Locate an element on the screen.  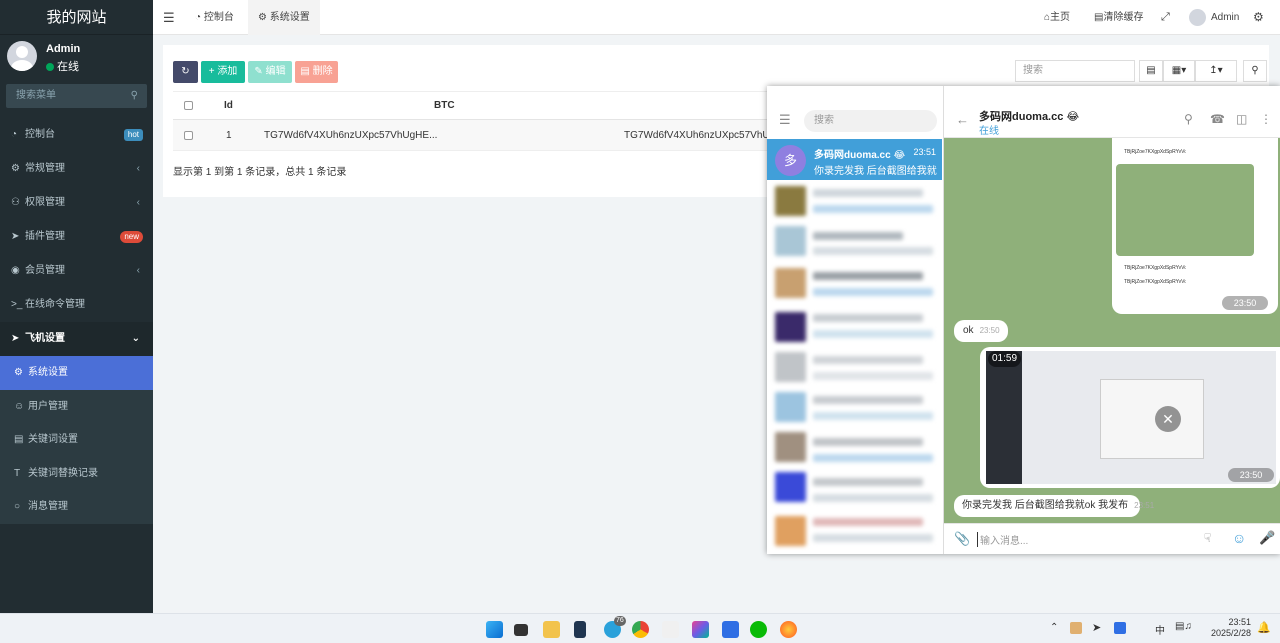
video-time: 23:50 is located at coordinates (1251, 475).